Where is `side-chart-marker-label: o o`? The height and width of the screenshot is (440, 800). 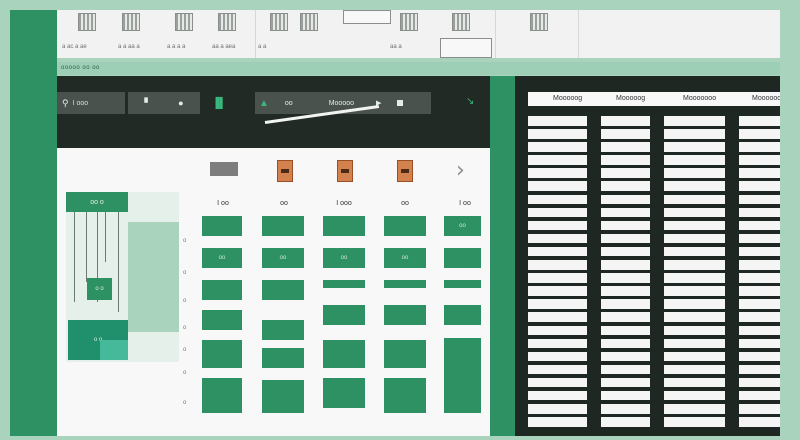
side-chart-marker-label: o o is located at coordinates (99, 289).